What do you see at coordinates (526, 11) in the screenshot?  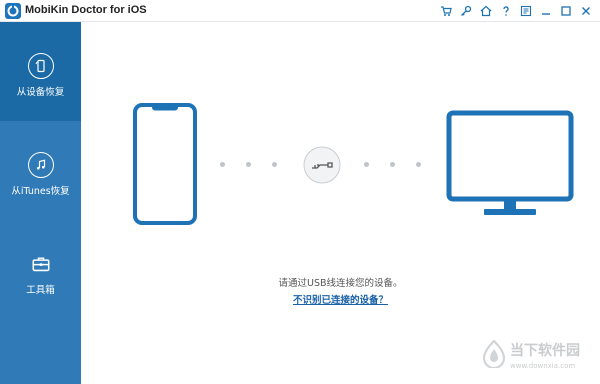 I see `register-icon` at bounding box center [526, 11].